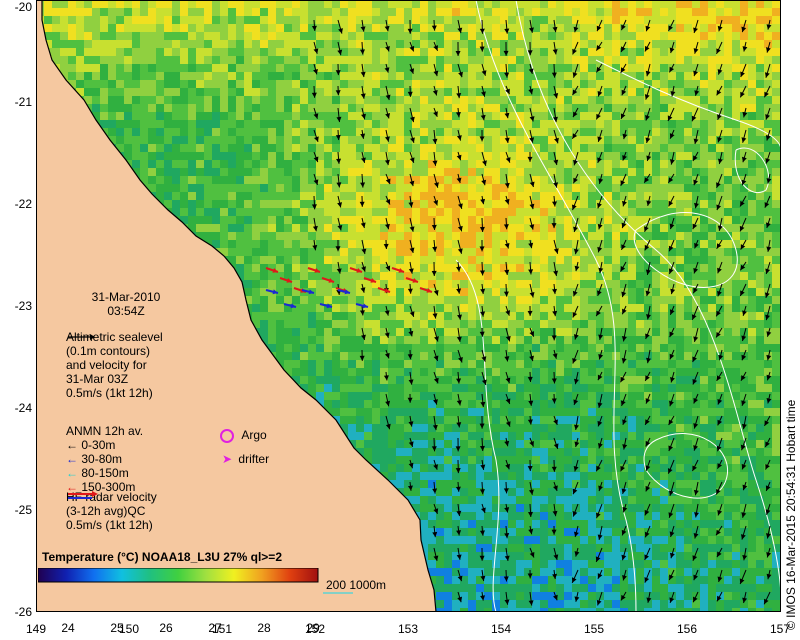  I want to click on bathymetry-label: 200 1000m, so click(356, 585).